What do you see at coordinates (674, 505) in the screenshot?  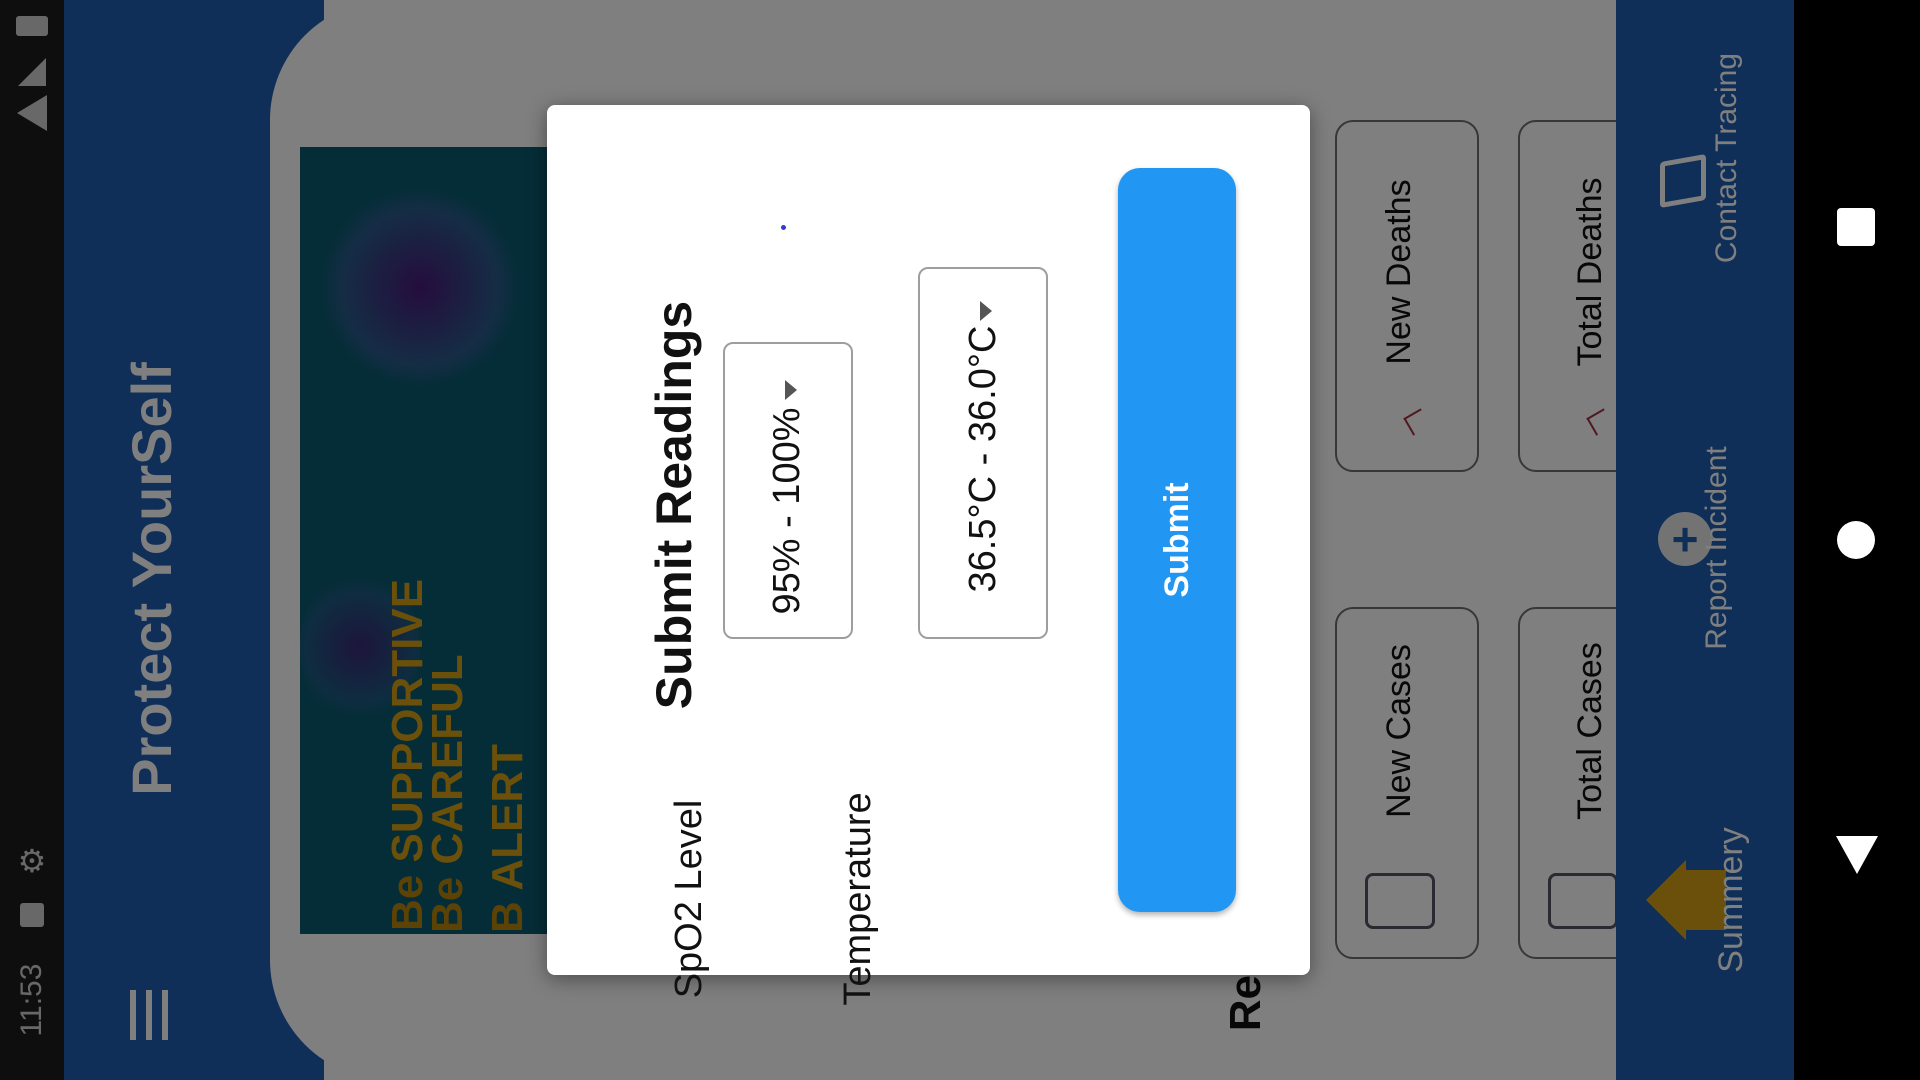 I see `dialog-title: Submit Readings` at bounding box center [674, 505].